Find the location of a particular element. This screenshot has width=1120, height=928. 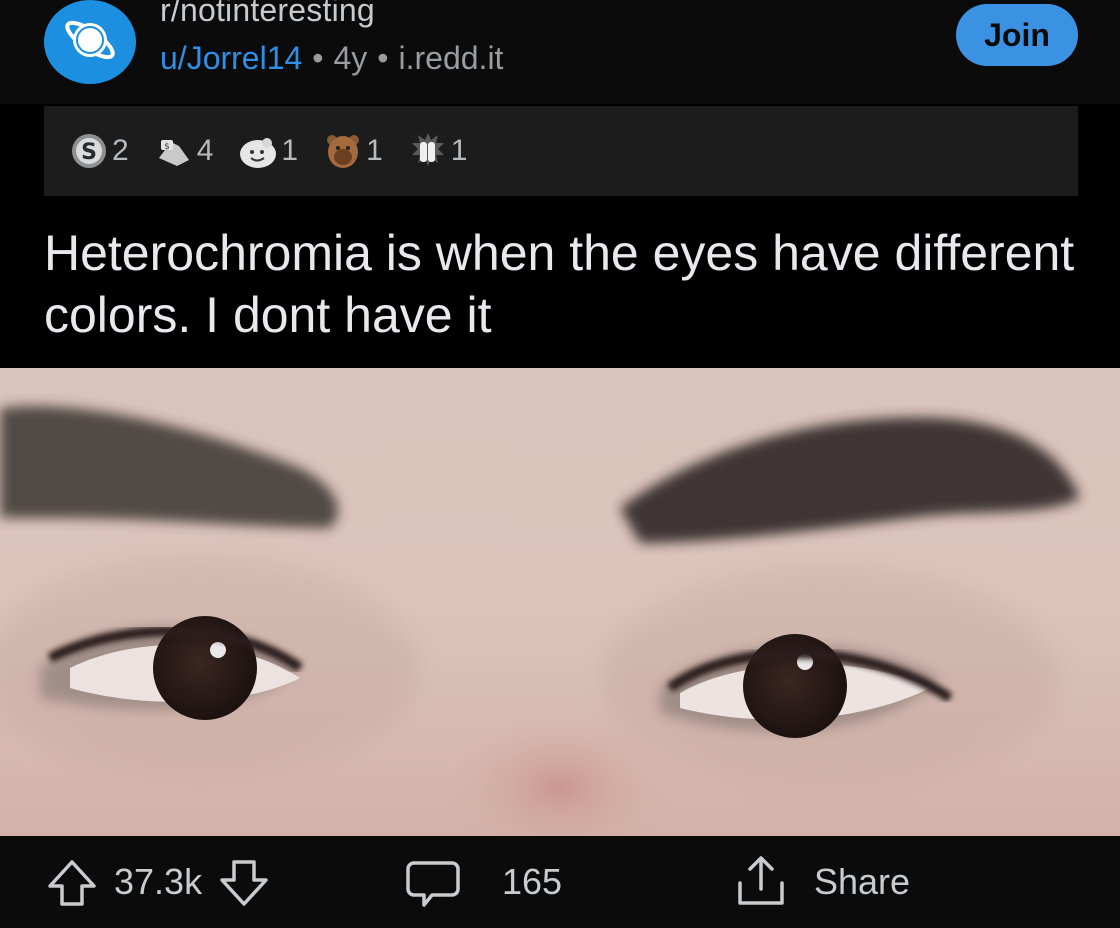

award-helpful: $ 4 is located at coordinates (183, 151).